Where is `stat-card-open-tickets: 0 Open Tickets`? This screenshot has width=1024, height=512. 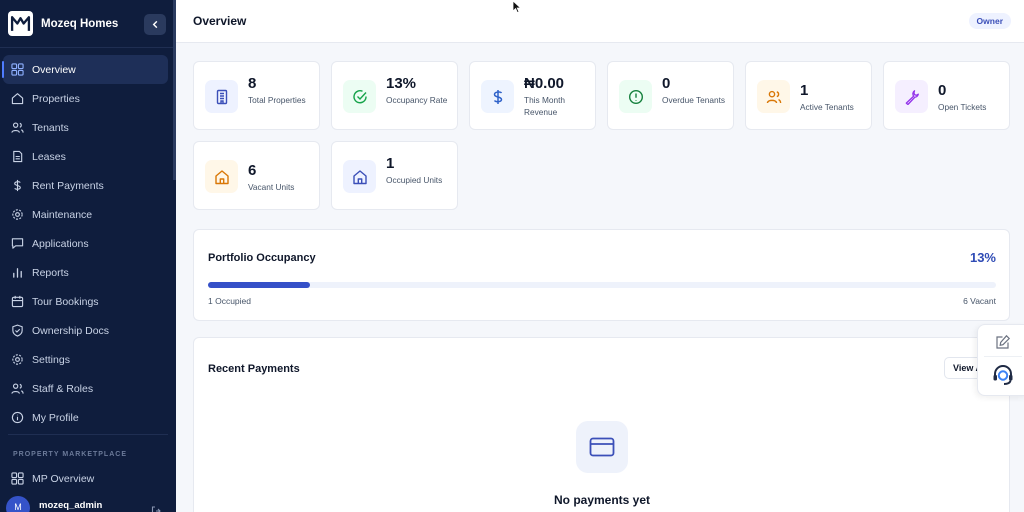
stat-card-open-tickets: 0 Open Tickets is located at coordinates (946, 95).